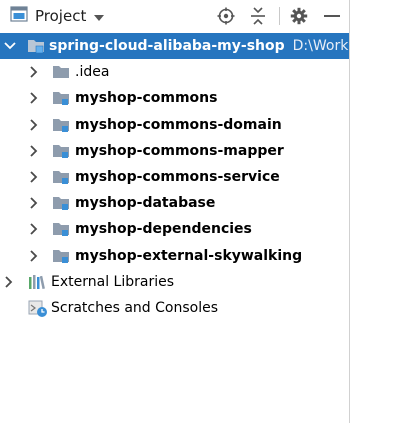 This screenshot has width=408, height=423. Describe the element at coordinates (134, 307) in the screenshot. I see `tree-item-label: Scratches and Consoles` at that location.